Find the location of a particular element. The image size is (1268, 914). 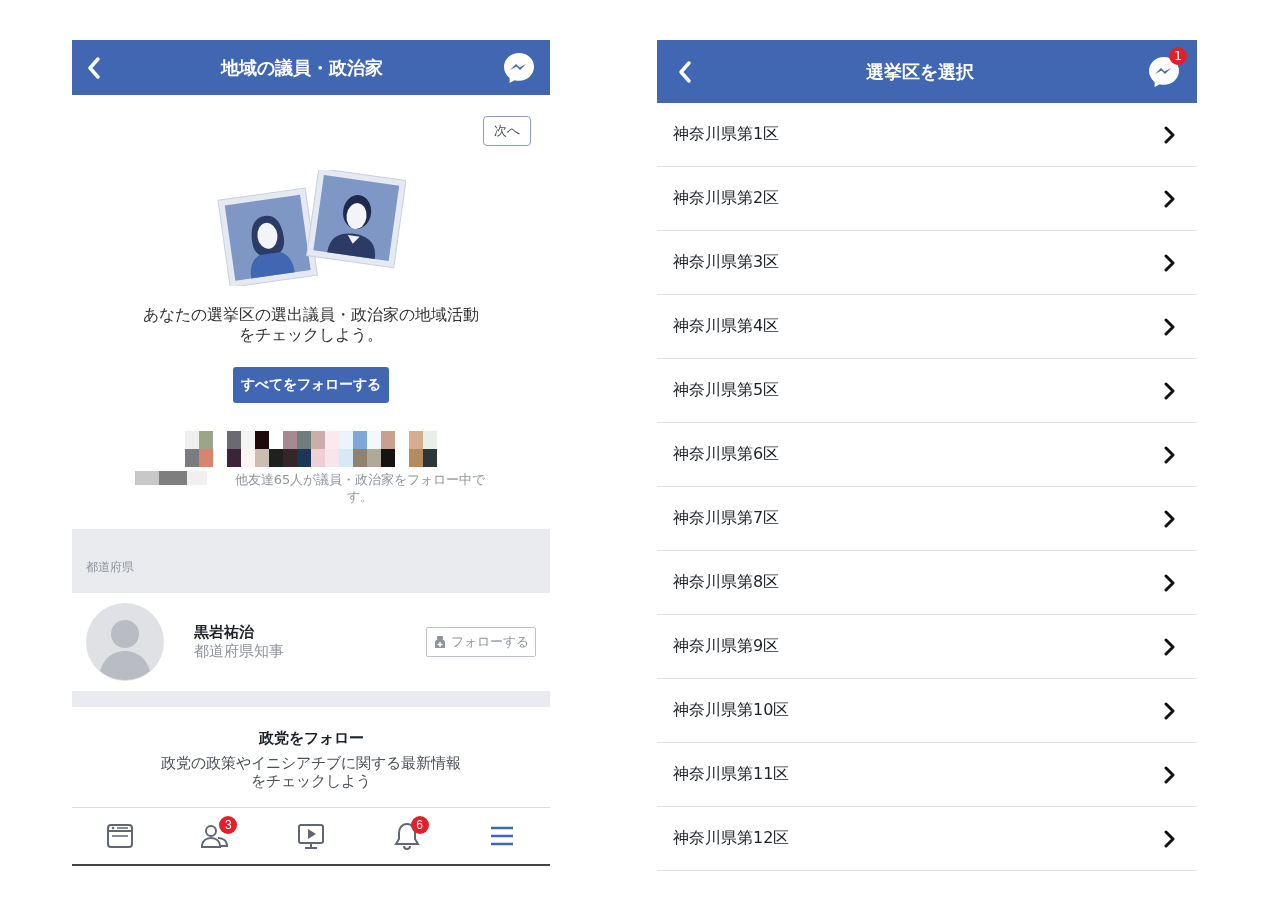

district-name: 神奈川県第12区 is located at coordinates (731, 838).